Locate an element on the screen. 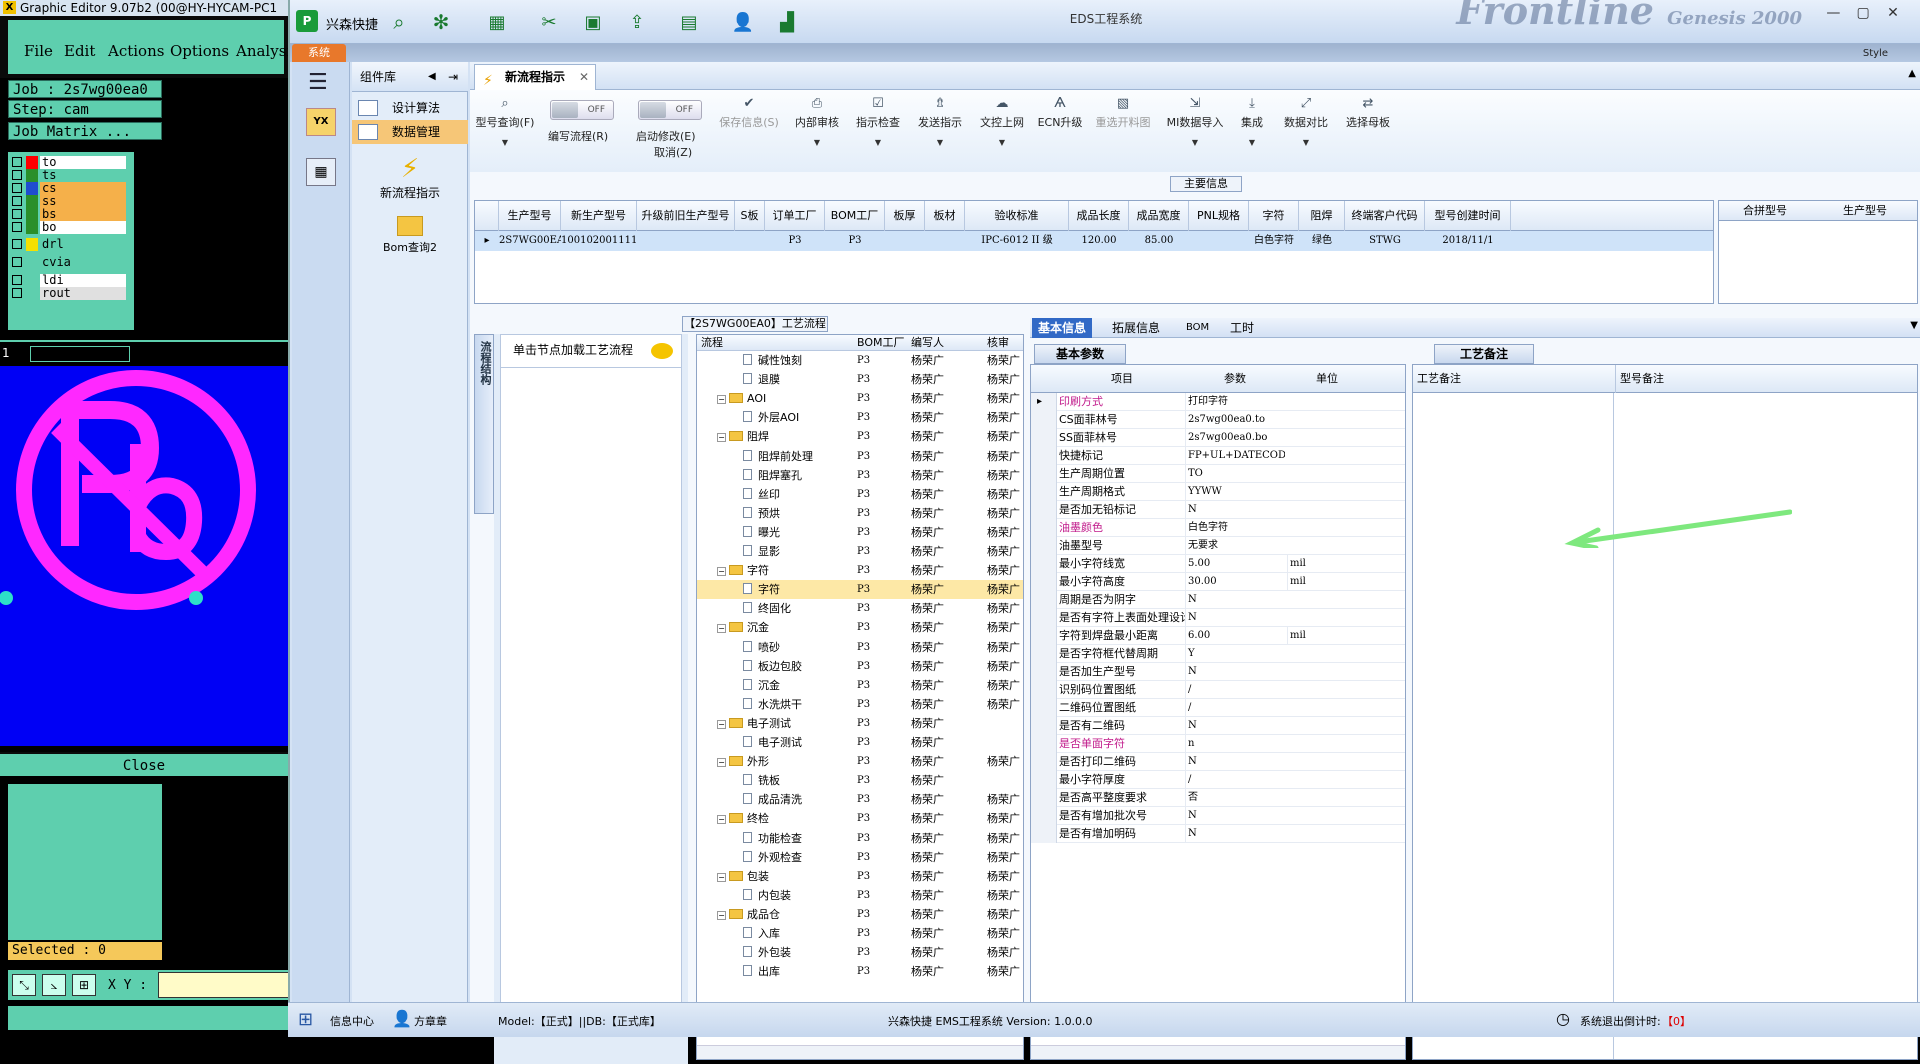 Image resolution: width=1920 pixels, height=1064 pixels. main-grid-cell: 85.00 is located at coordinates (1159, 241).